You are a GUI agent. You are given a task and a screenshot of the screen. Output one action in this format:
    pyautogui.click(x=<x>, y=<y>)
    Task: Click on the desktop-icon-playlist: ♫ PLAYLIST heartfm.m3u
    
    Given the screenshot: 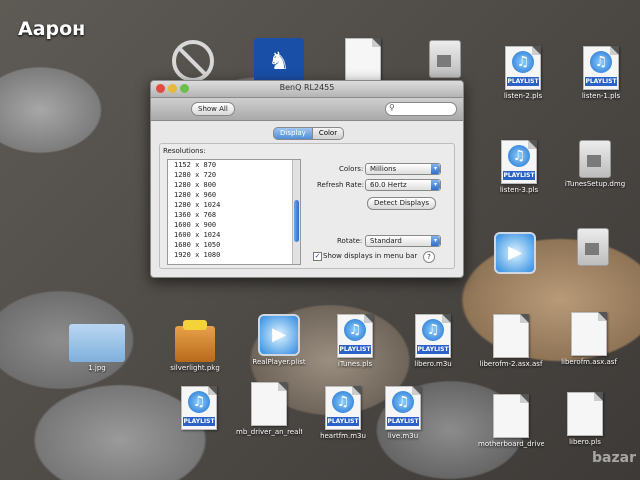 What is the action you would take?
    pyautogui.click(x=343, y=413)
    